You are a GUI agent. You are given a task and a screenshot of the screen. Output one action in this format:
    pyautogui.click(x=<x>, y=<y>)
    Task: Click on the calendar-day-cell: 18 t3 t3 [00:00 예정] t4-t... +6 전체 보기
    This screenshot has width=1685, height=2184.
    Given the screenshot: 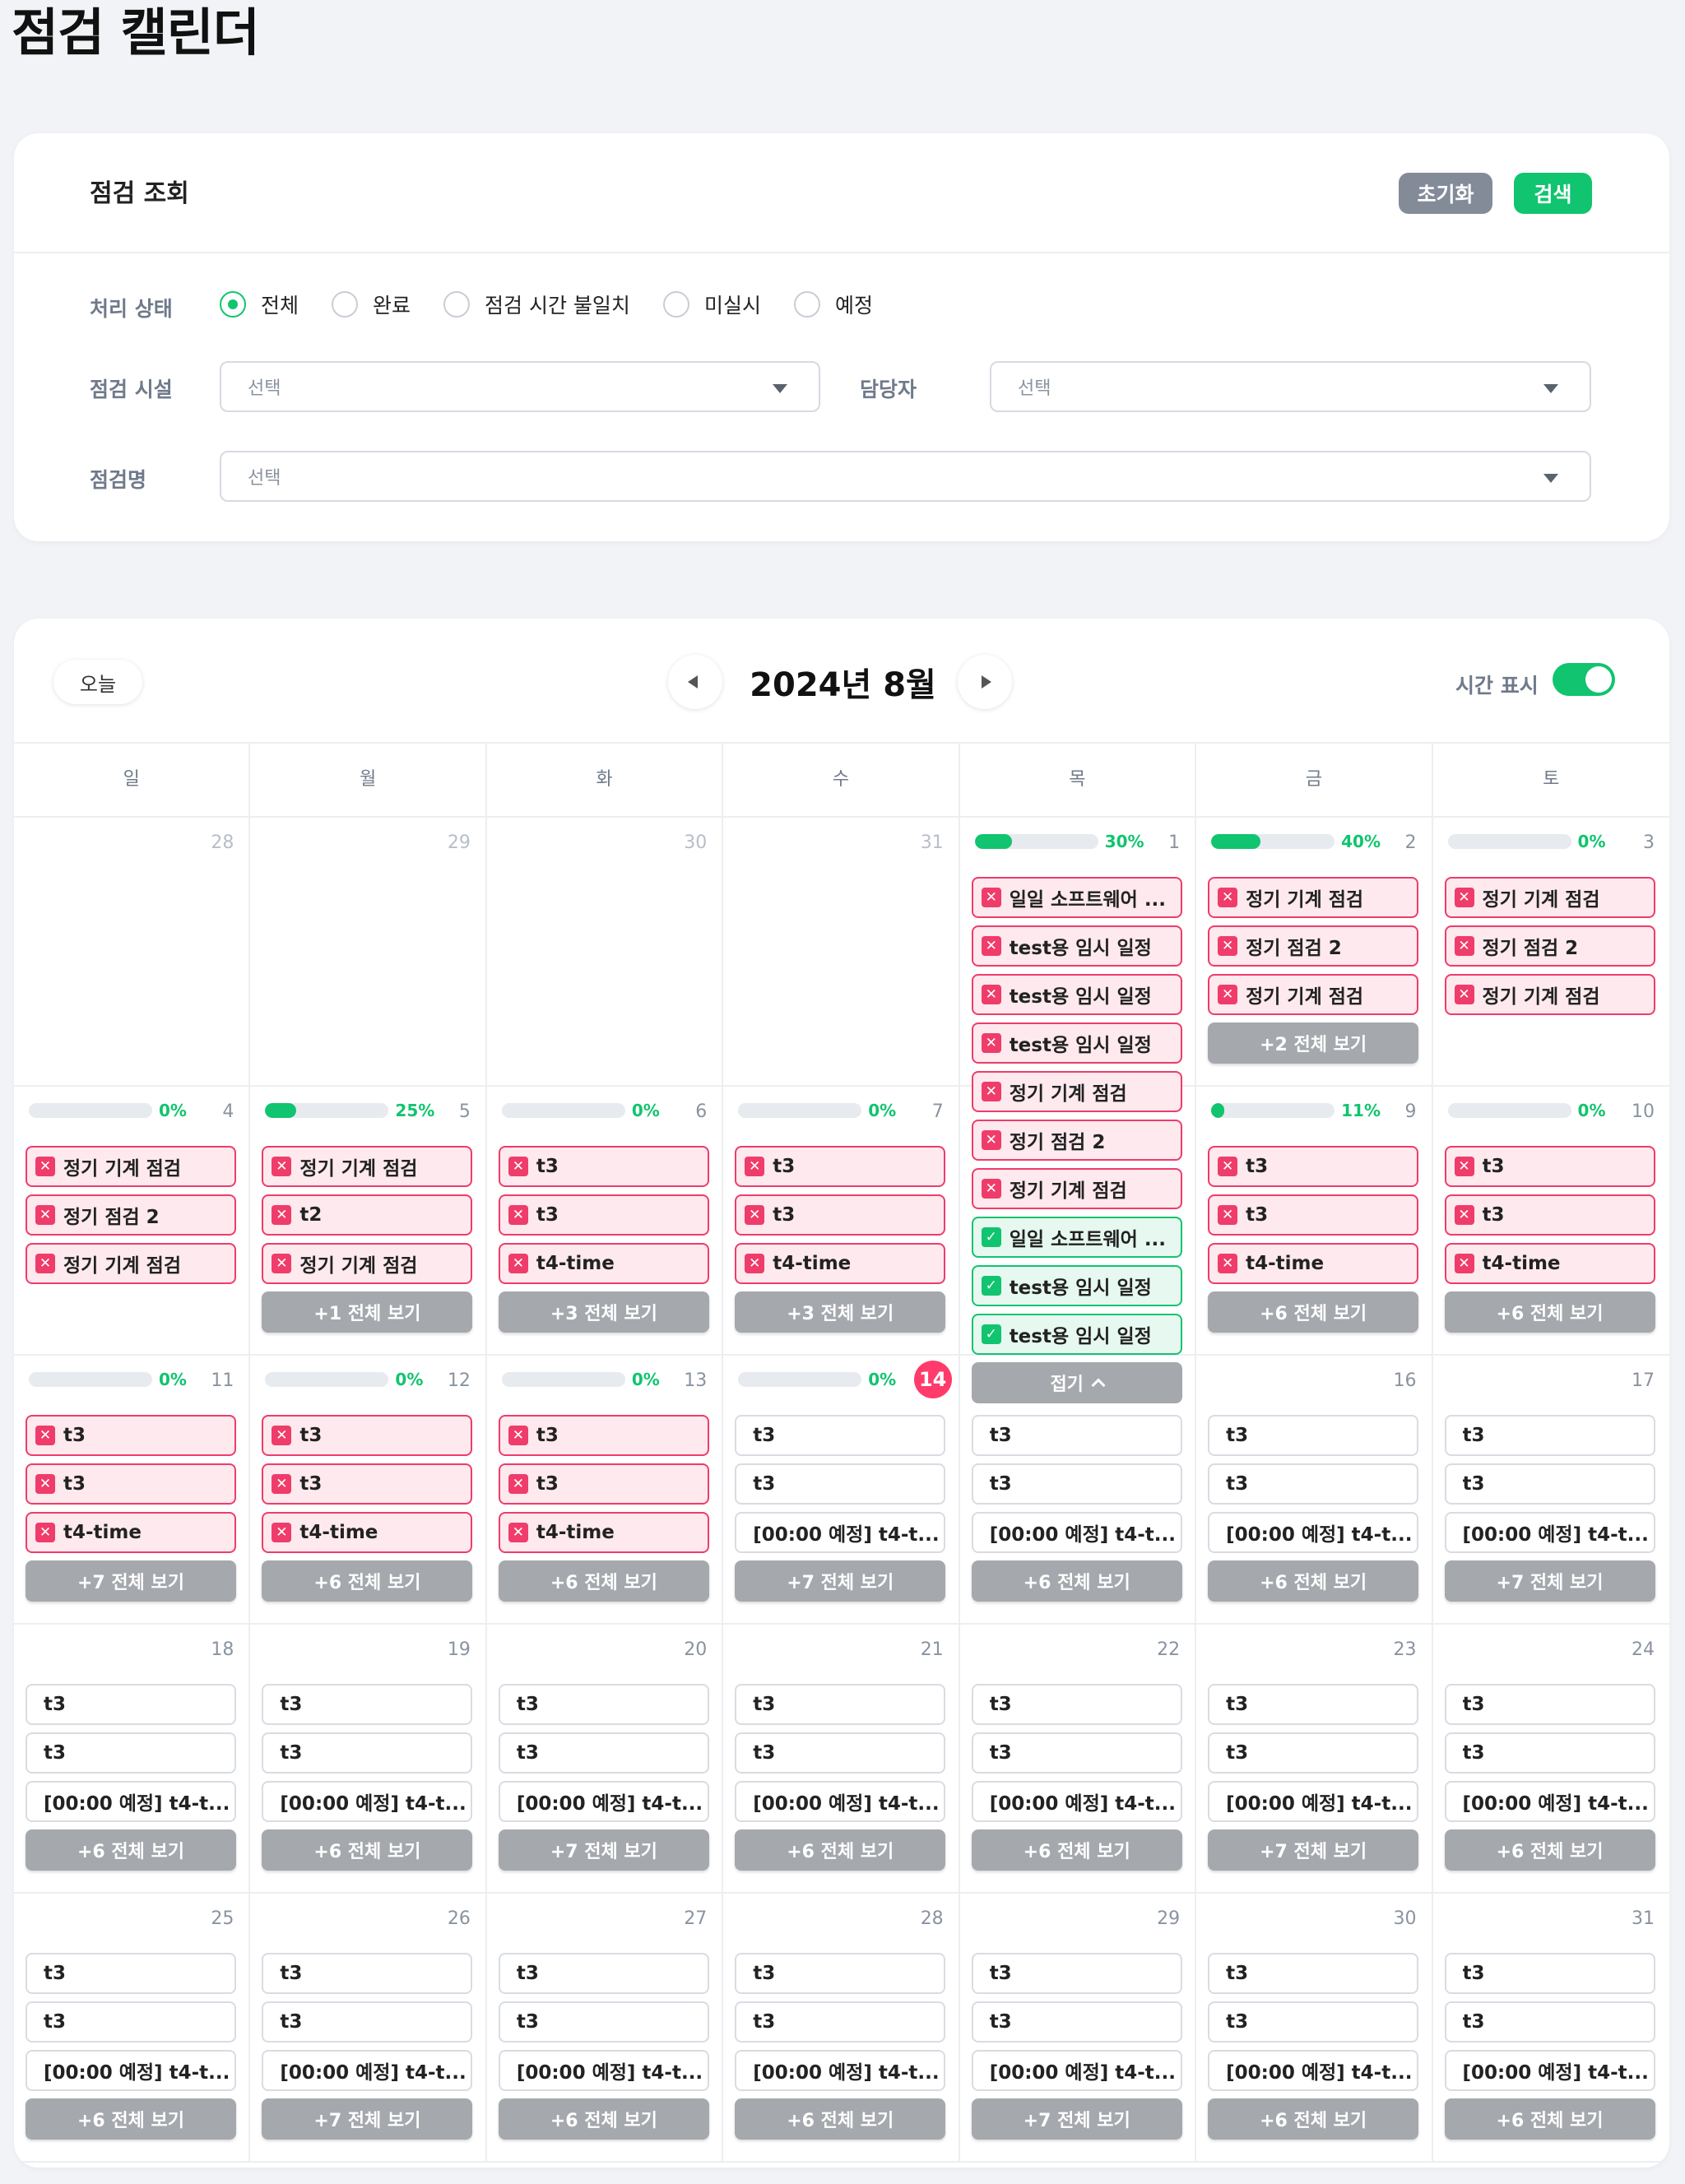 What is the action you would take?
    pyautogui.click(x=132, y=1758)
    